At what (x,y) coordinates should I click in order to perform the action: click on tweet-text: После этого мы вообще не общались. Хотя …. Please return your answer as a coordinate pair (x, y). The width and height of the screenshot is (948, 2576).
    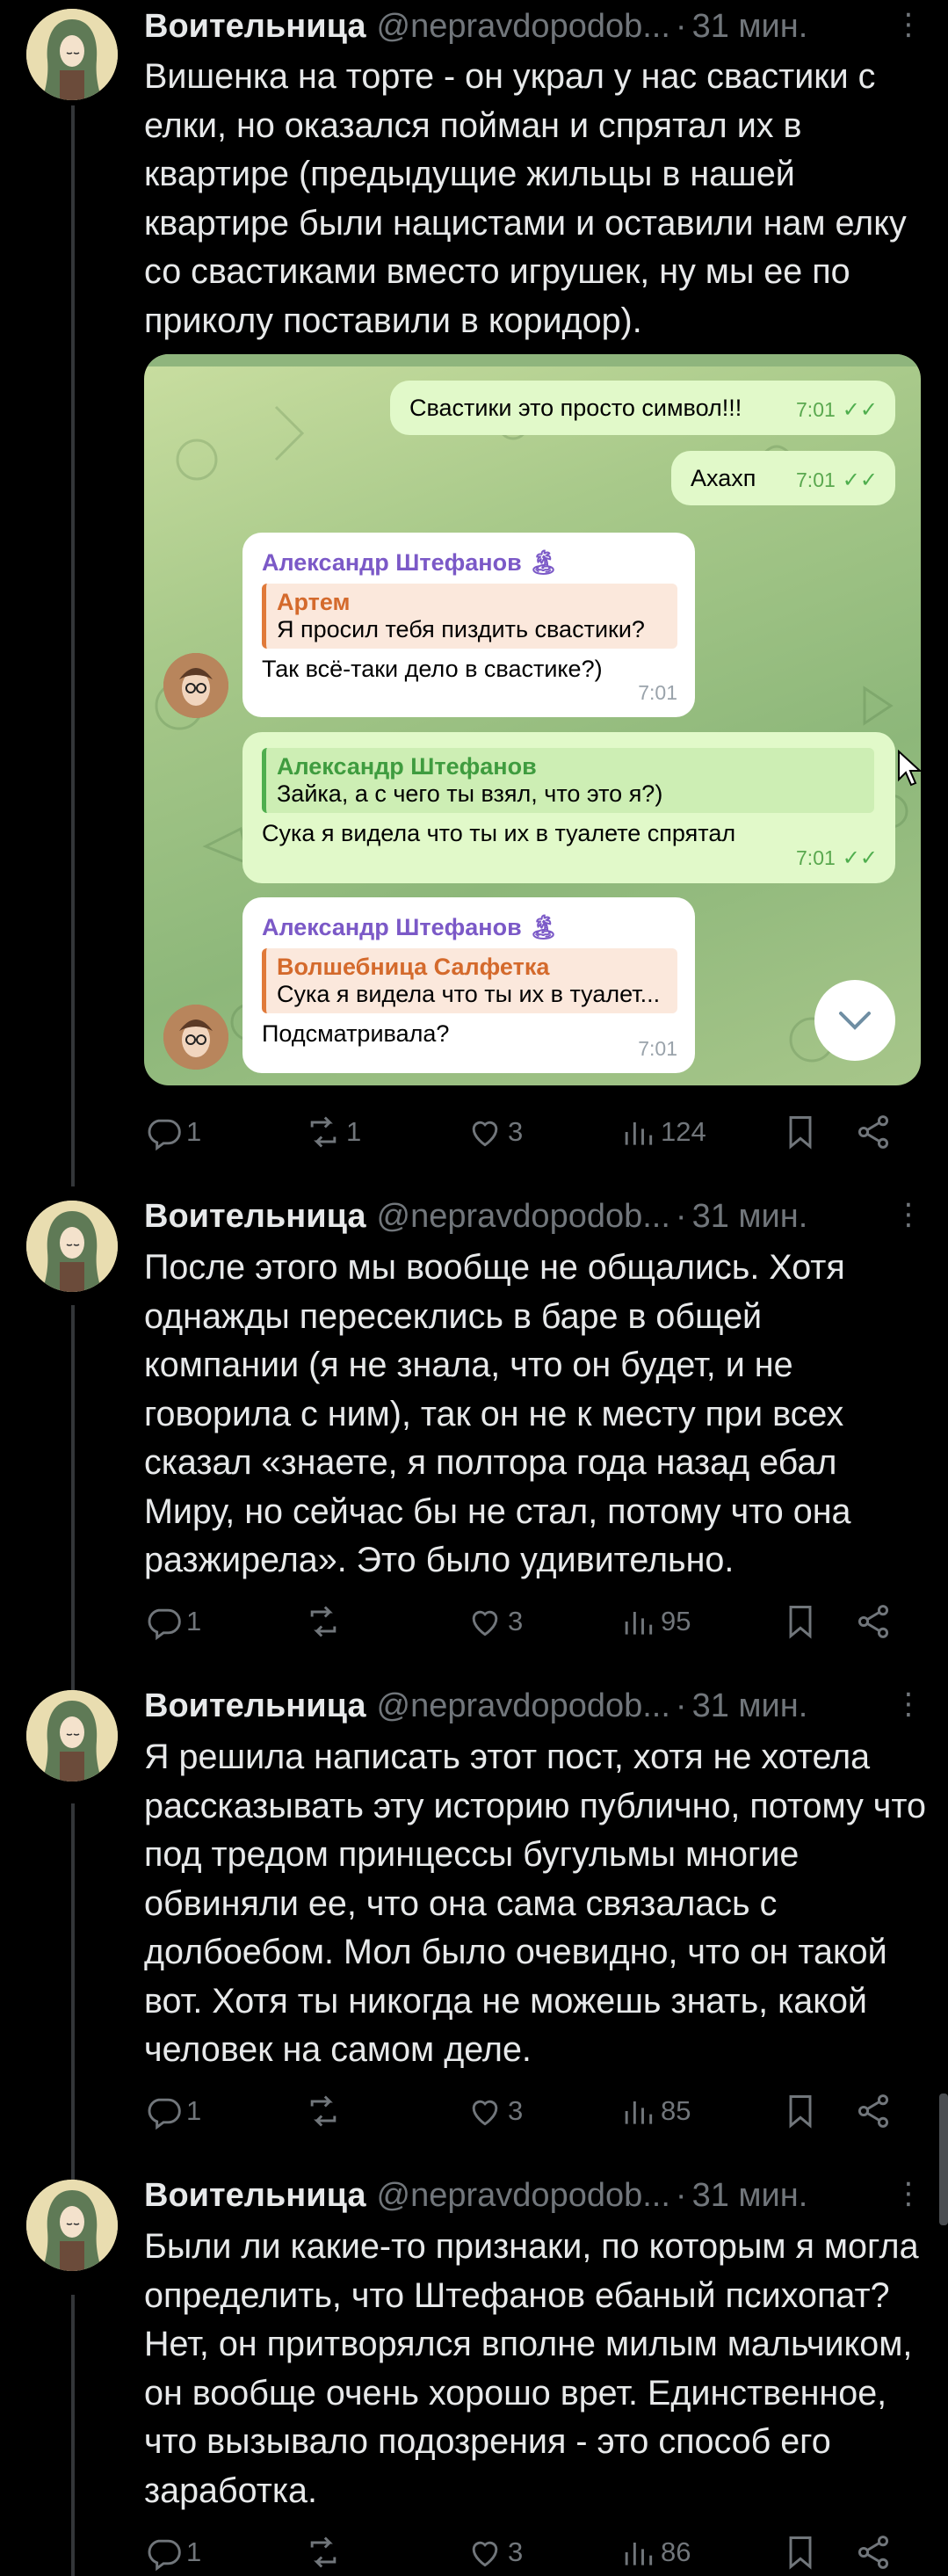
    Looking at the image, I should click on (497, 1413).